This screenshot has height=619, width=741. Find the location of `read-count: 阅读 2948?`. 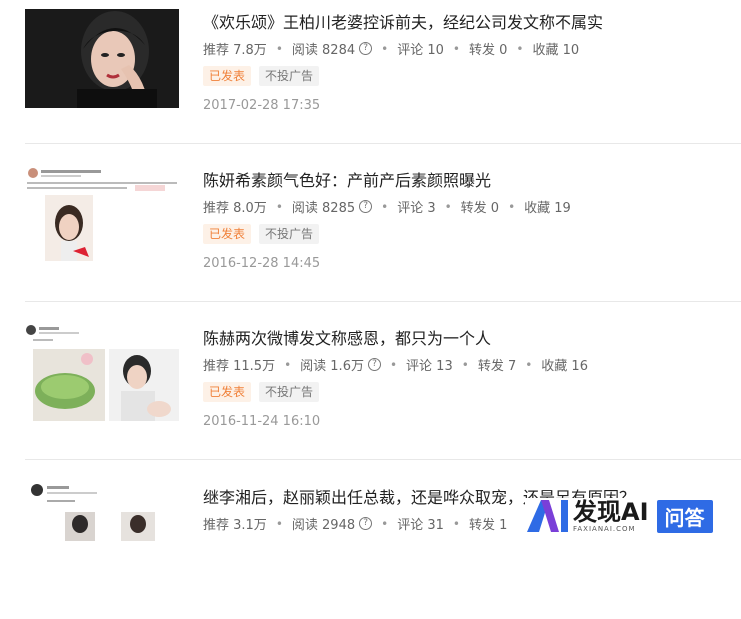

read-count: 阅读 2948? is located at coordinates (332, 523).